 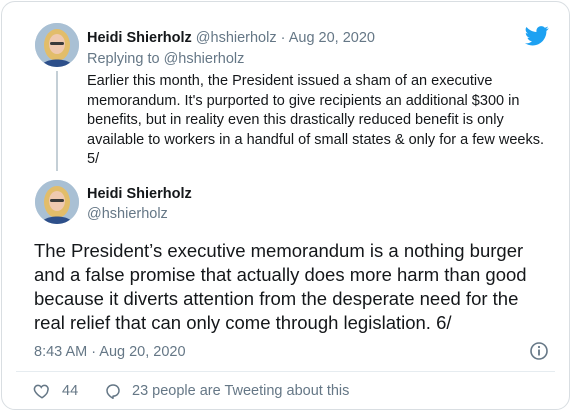 I want to click on replying-to-line: Replying to @hshierholz, so click(x=165, y=59).